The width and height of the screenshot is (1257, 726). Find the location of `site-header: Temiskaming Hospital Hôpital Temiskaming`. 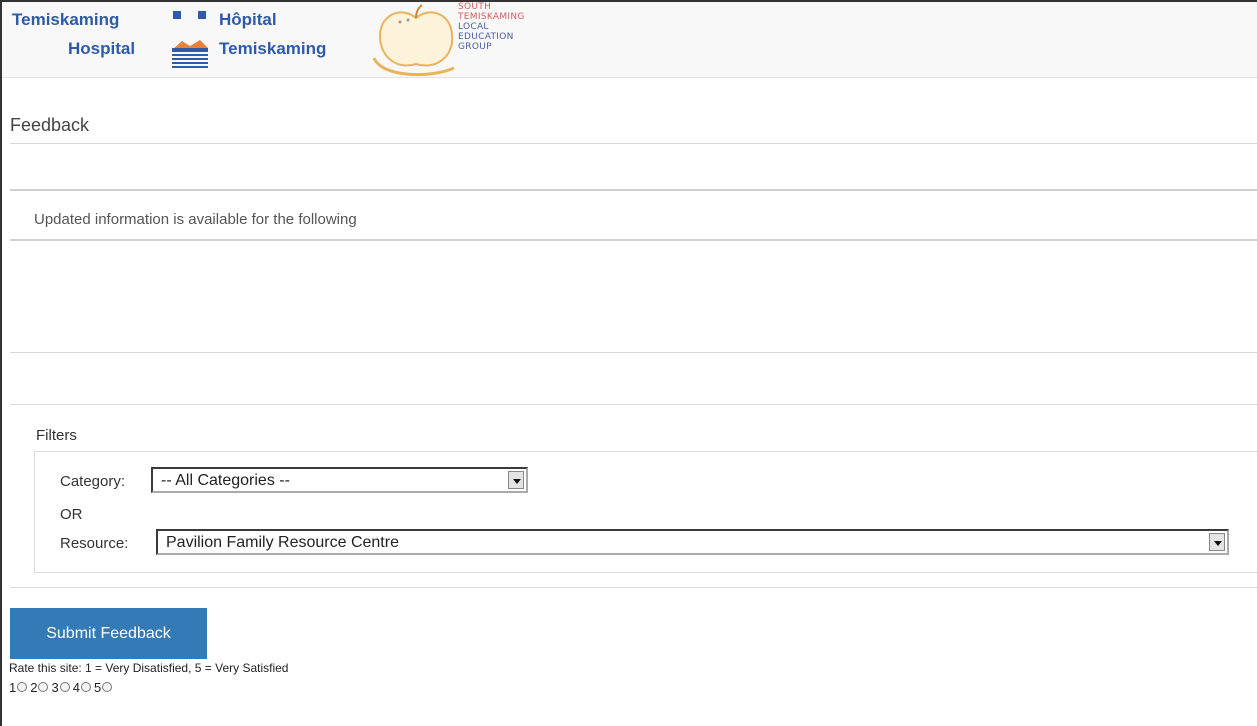

site-header: Temiskaming Hospital Hôpital Temiskaming is located at coordinates (629, 40).